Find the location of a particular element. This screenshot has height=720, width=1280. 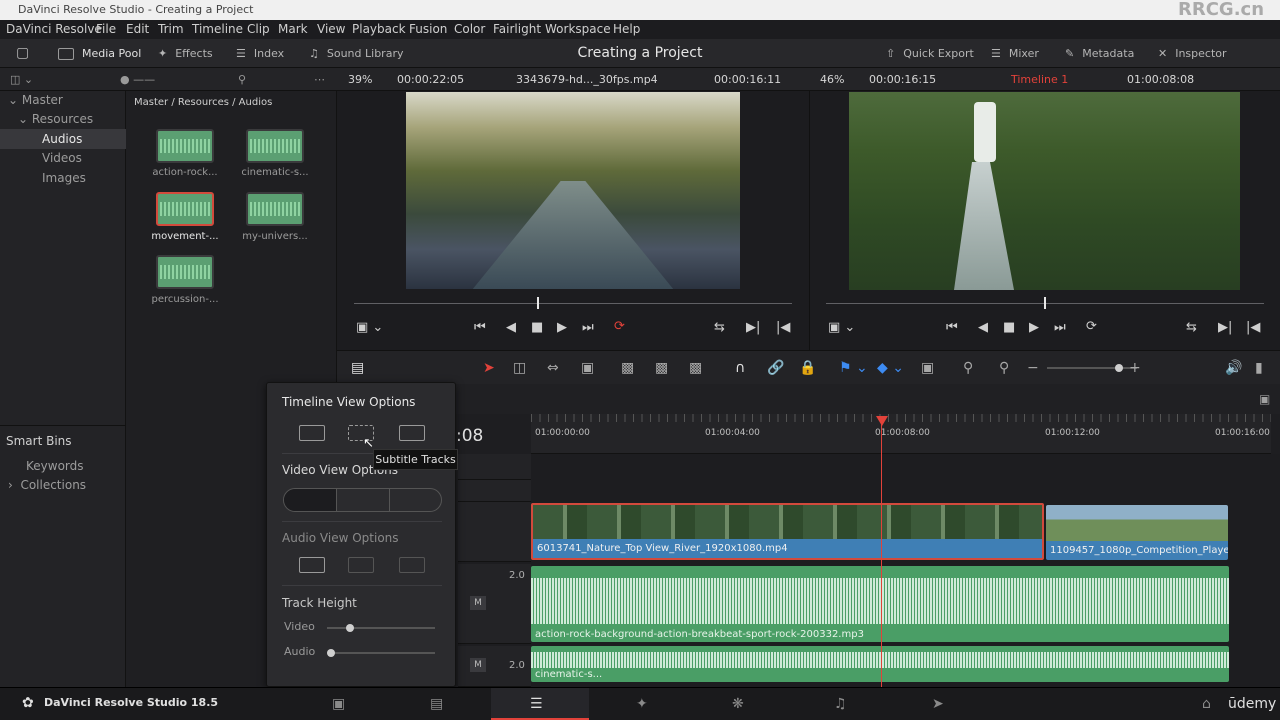

source-playhead is located at coordinates (538, 303).